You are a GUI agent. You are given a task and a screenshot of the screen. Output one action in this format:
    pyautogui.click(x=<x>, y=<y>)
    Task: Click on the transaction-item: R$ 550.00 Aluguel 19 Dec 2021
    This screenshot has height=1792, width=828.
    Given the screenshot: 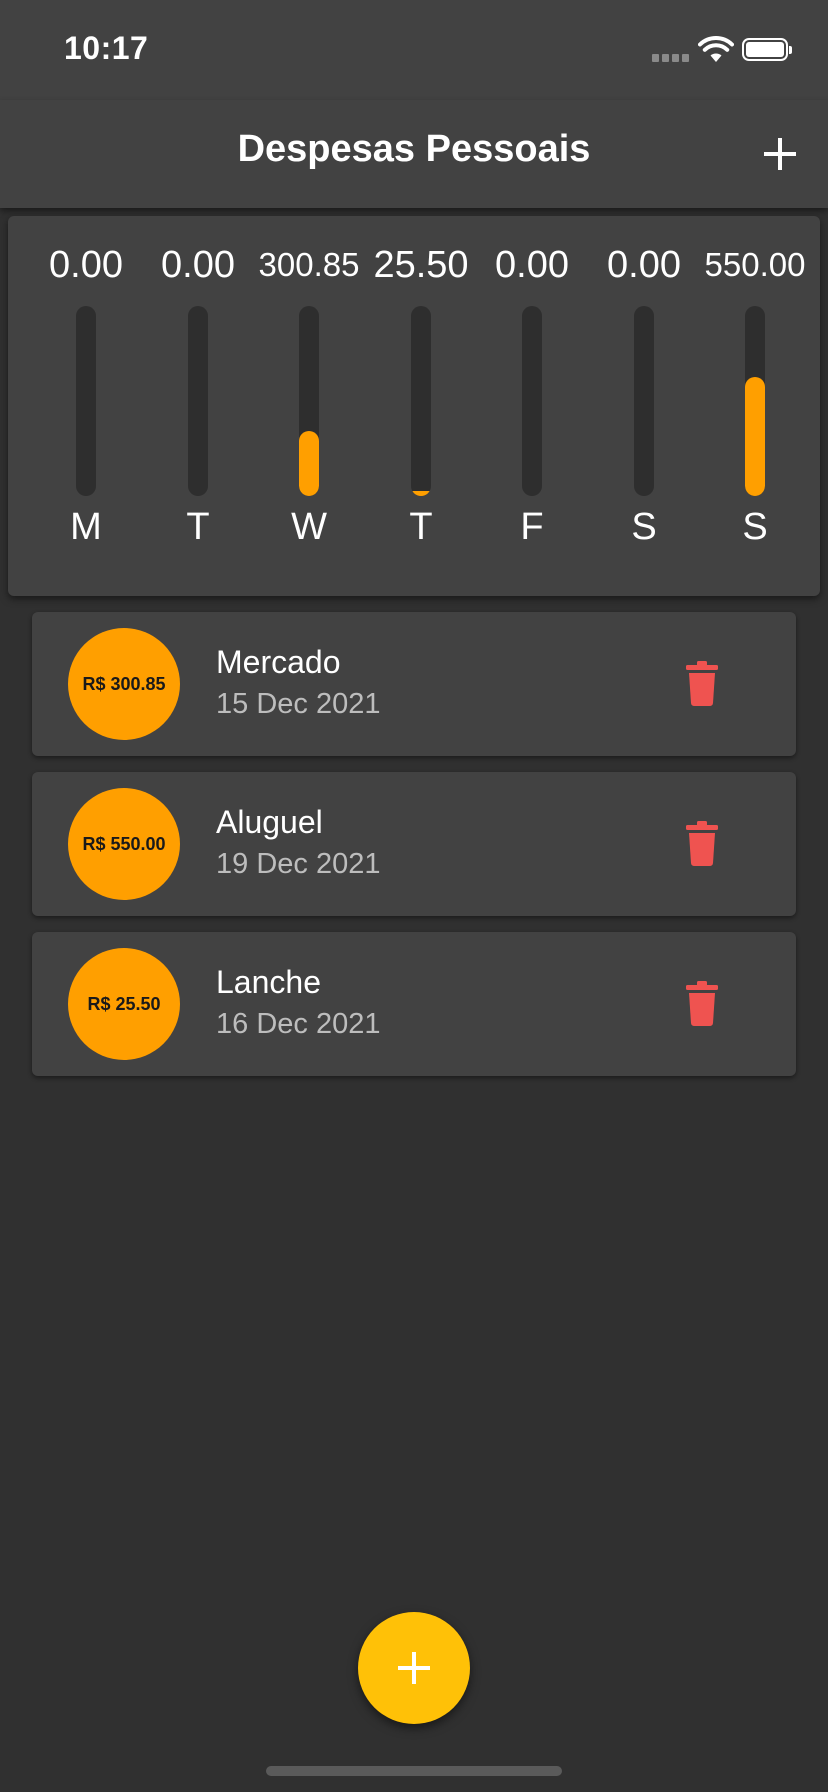 What is the action you would take?
    pyautogui.click(x=414, y=844)
    